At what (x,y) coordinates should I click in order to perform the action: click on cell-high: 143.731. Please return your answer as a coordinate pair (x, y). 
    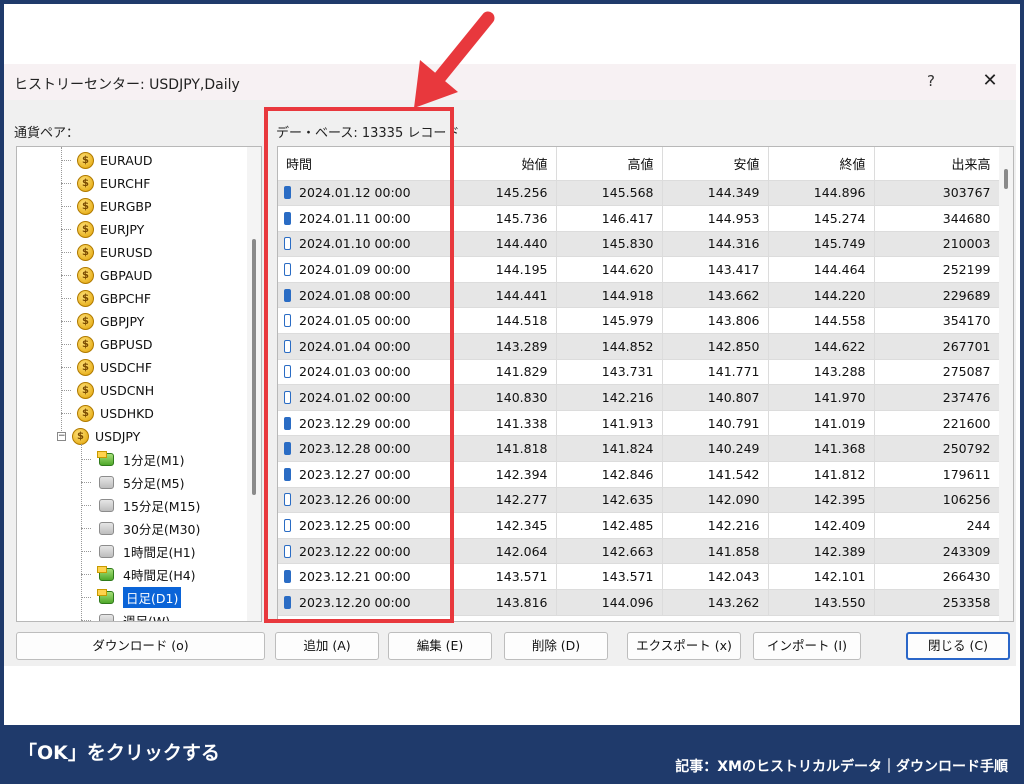
    Looking at the image, I should click on (609, 372).